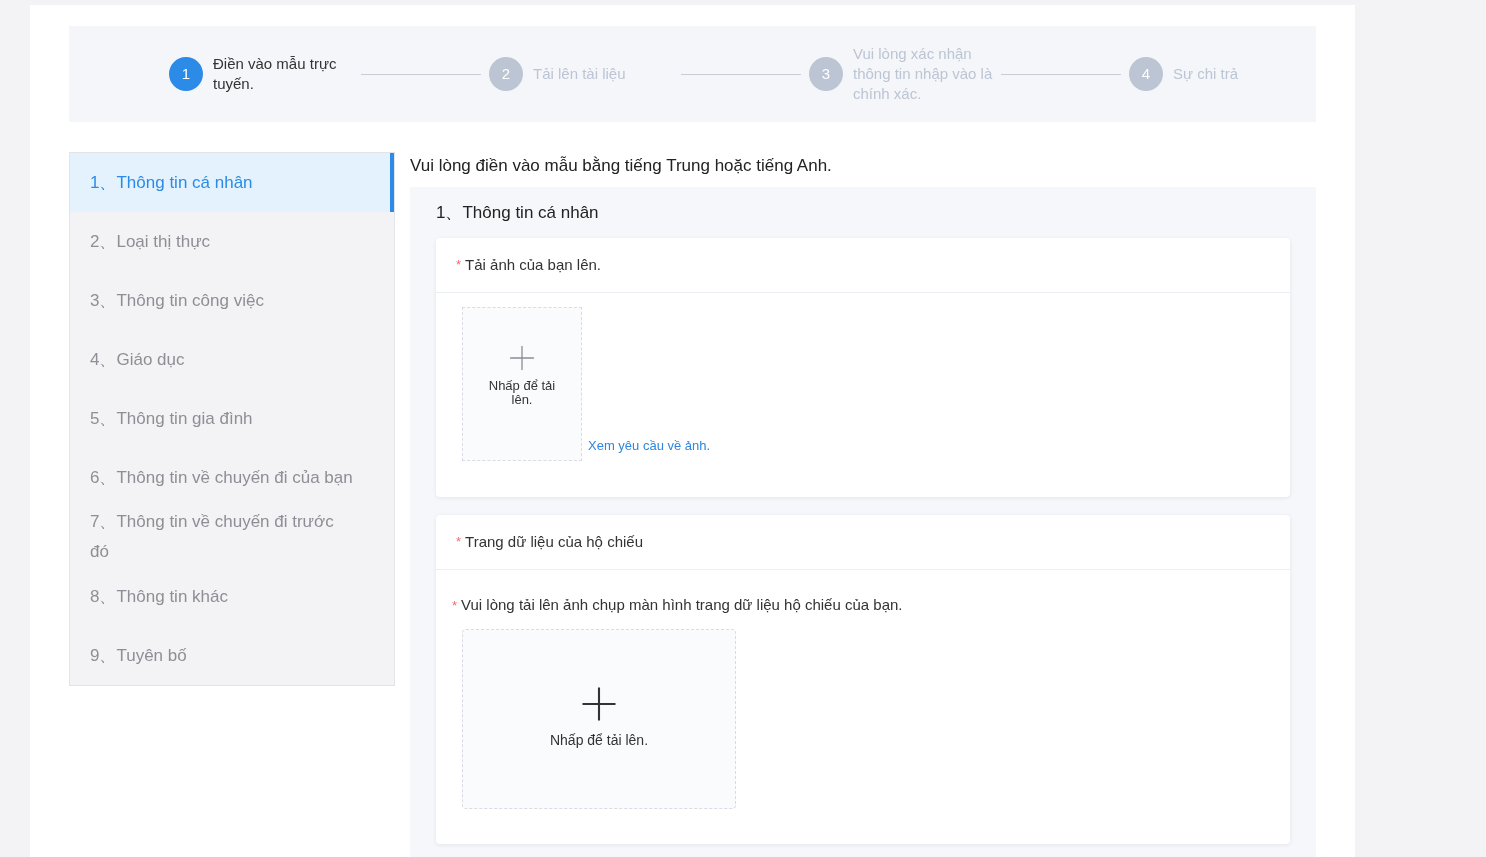 The image size is (1486, 857). I want to click on sidebar-item: 5、Thông tin gia đình, so click(232, 418).